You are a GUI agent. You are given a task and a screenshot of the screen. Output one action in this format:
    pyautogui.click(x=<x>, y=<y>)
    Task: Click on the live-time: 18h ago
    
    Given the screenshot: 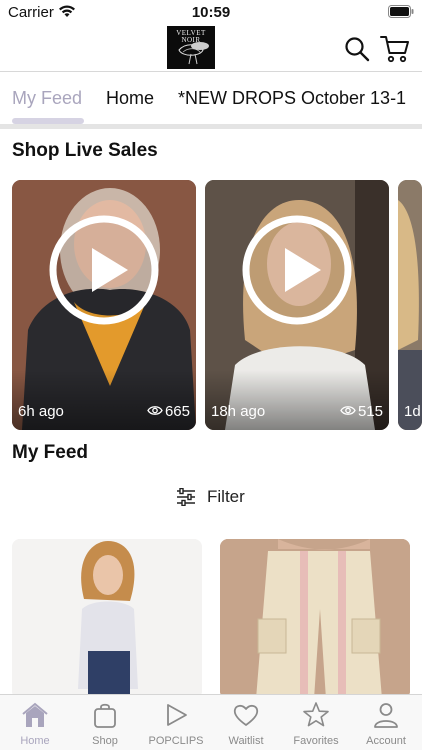 What is the action you would take?
    pyautogui.click(x=238, y=411)
    